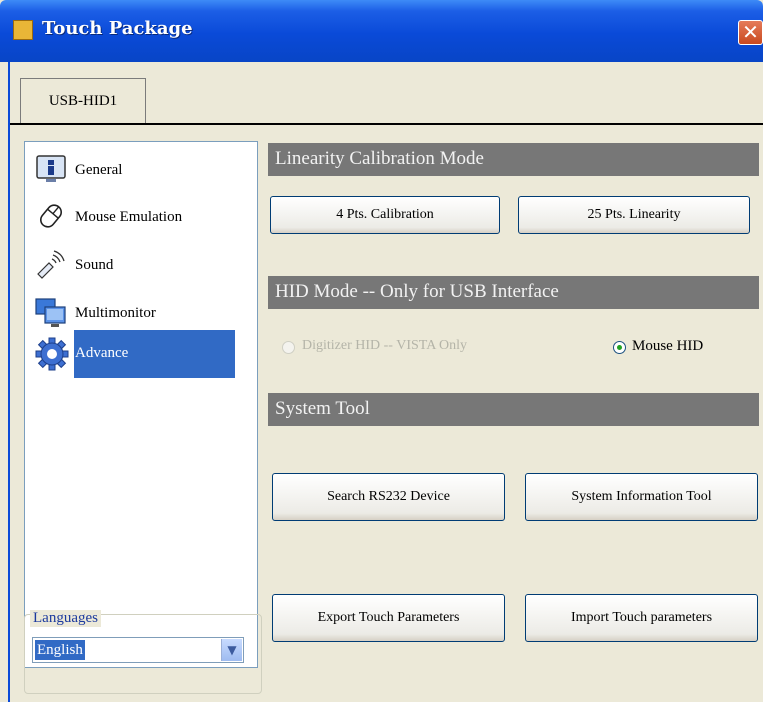 Image resolution: width=763 pixels, height=702 pixels. Describe the element at coordinates (65, 618) in the screenshot. I see `languages-label: Languages` at that location.